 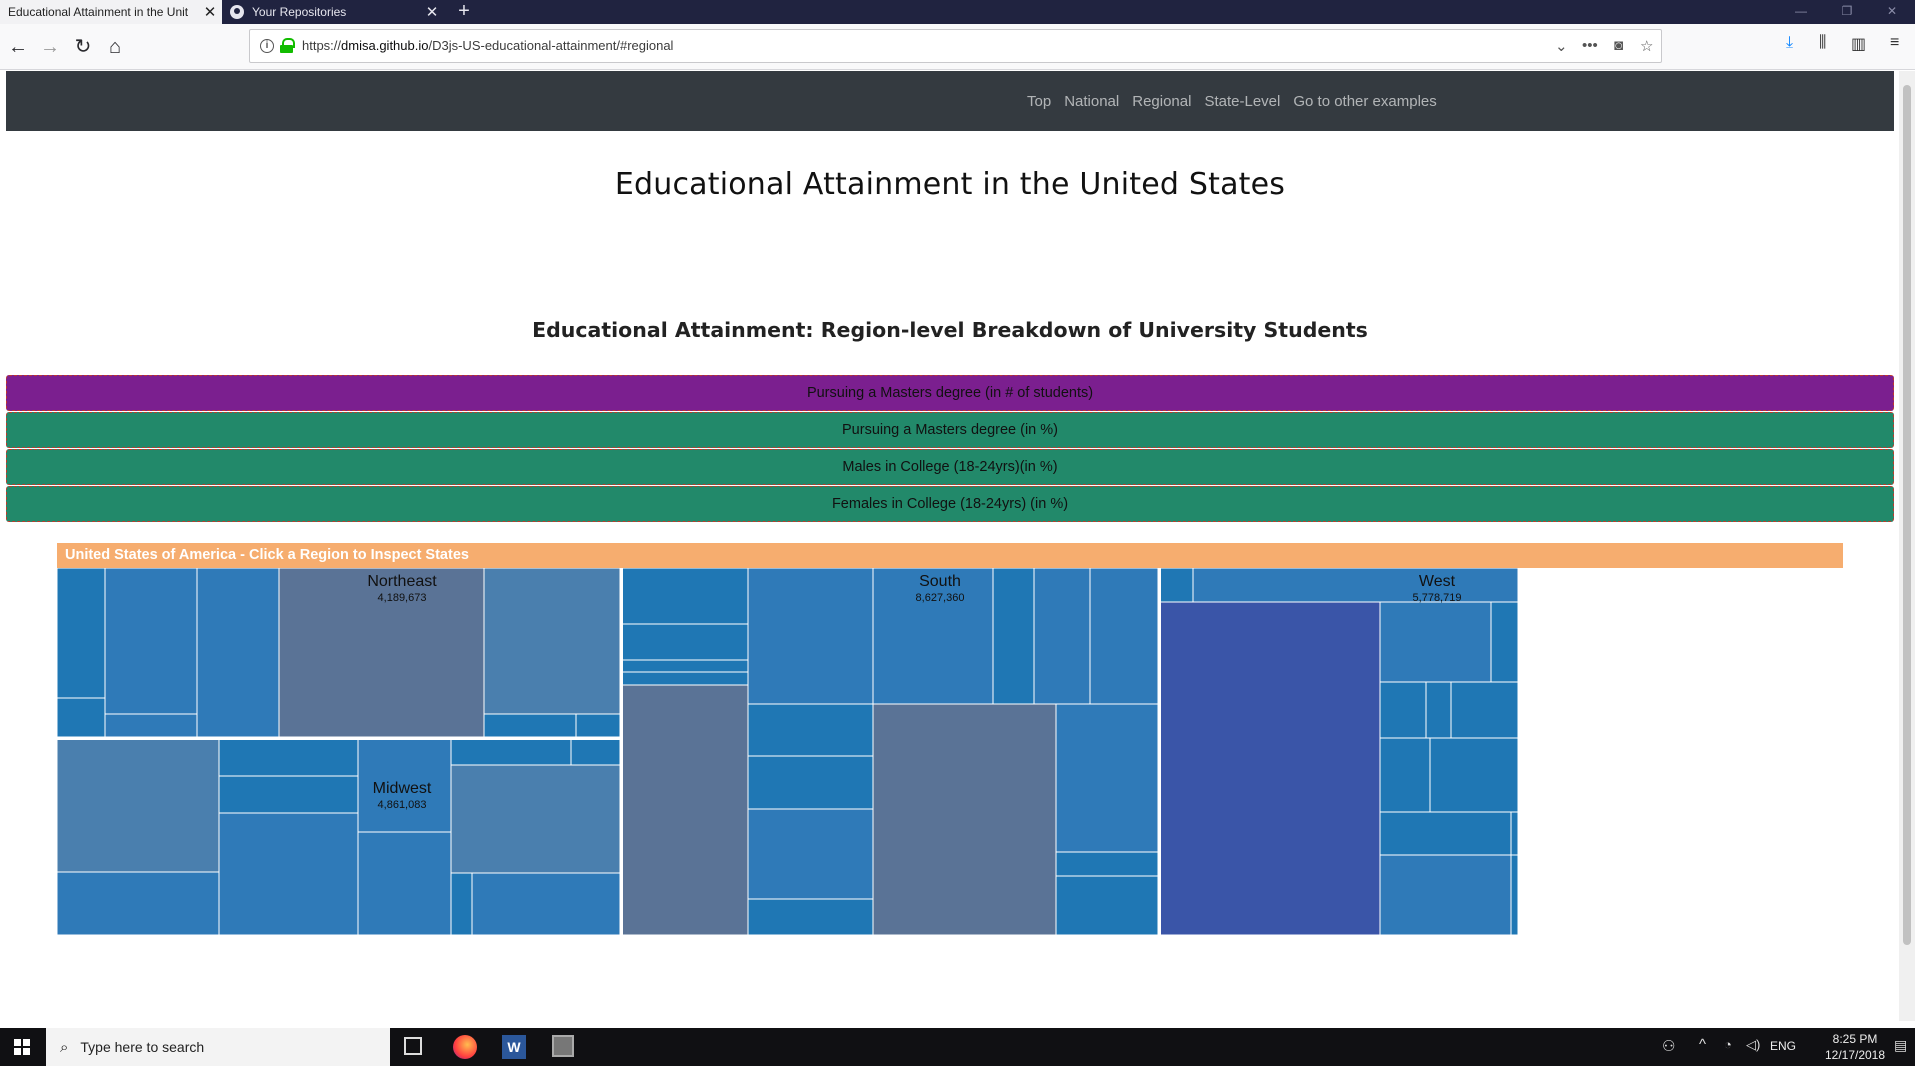 I want to click on people-icon: ⚇, so click(x=1668, y=1046).